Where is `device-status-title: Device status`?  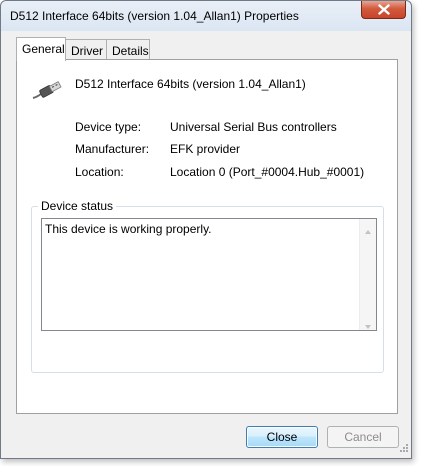
device-status-title: Device status is located at coordinates (77, 206).